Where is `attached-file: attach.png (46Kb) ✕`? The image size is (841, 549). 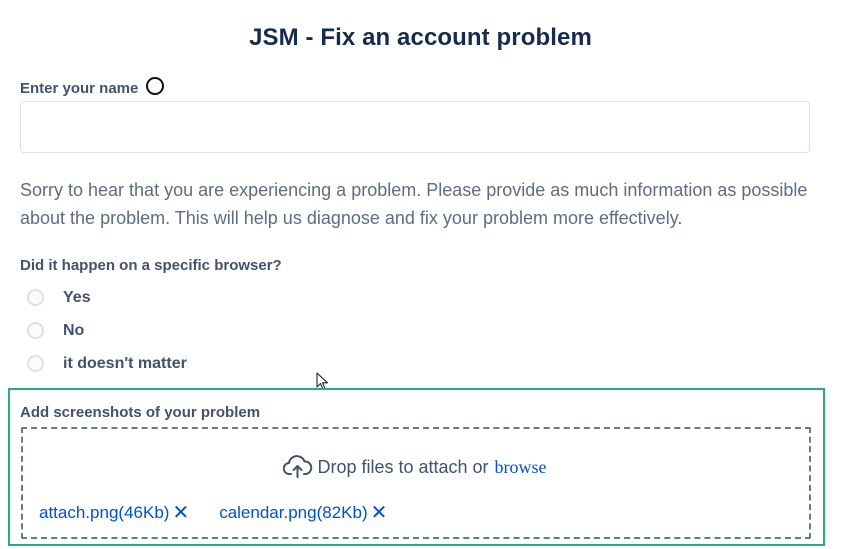
attached-file: attach.png (46Kb) ✕ is located at coordinates (114, 513).